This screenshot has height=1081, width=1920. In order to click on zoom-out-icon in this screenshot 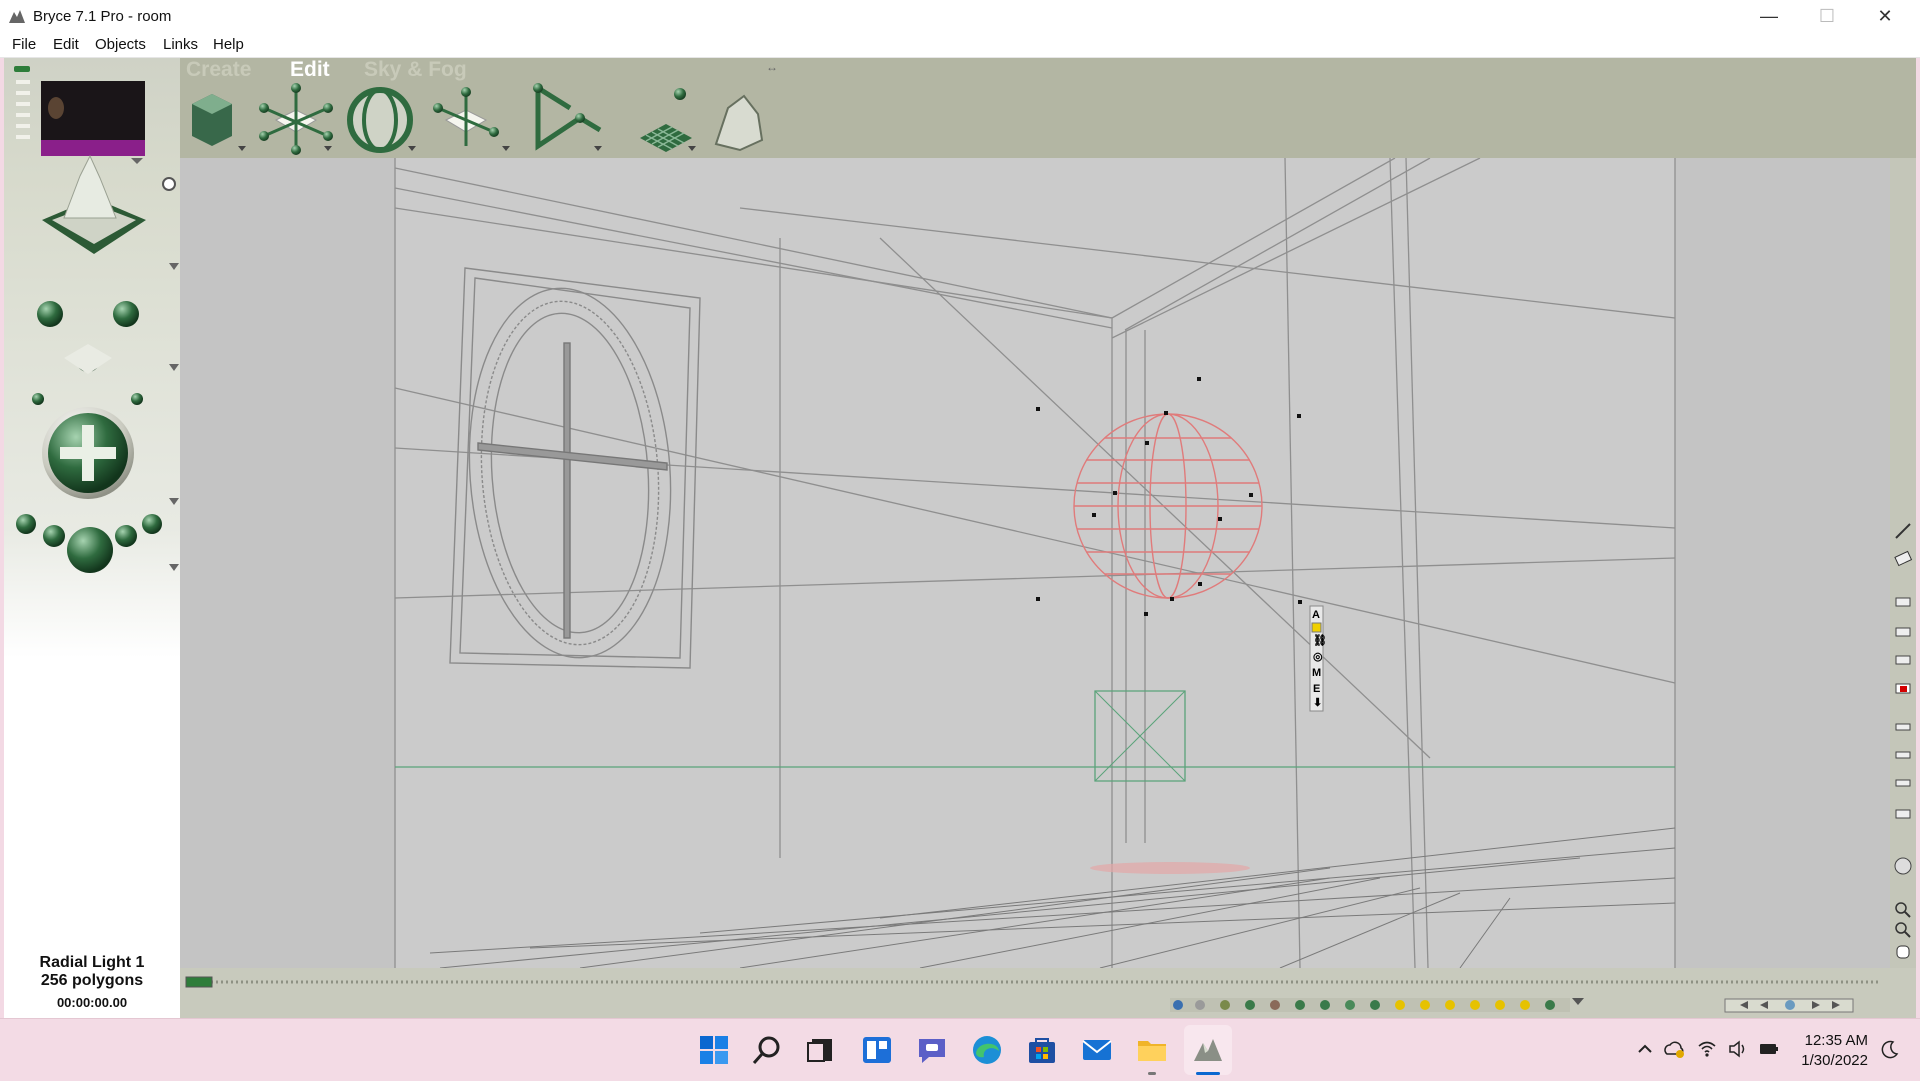, I will do `click(1903, 930)`.